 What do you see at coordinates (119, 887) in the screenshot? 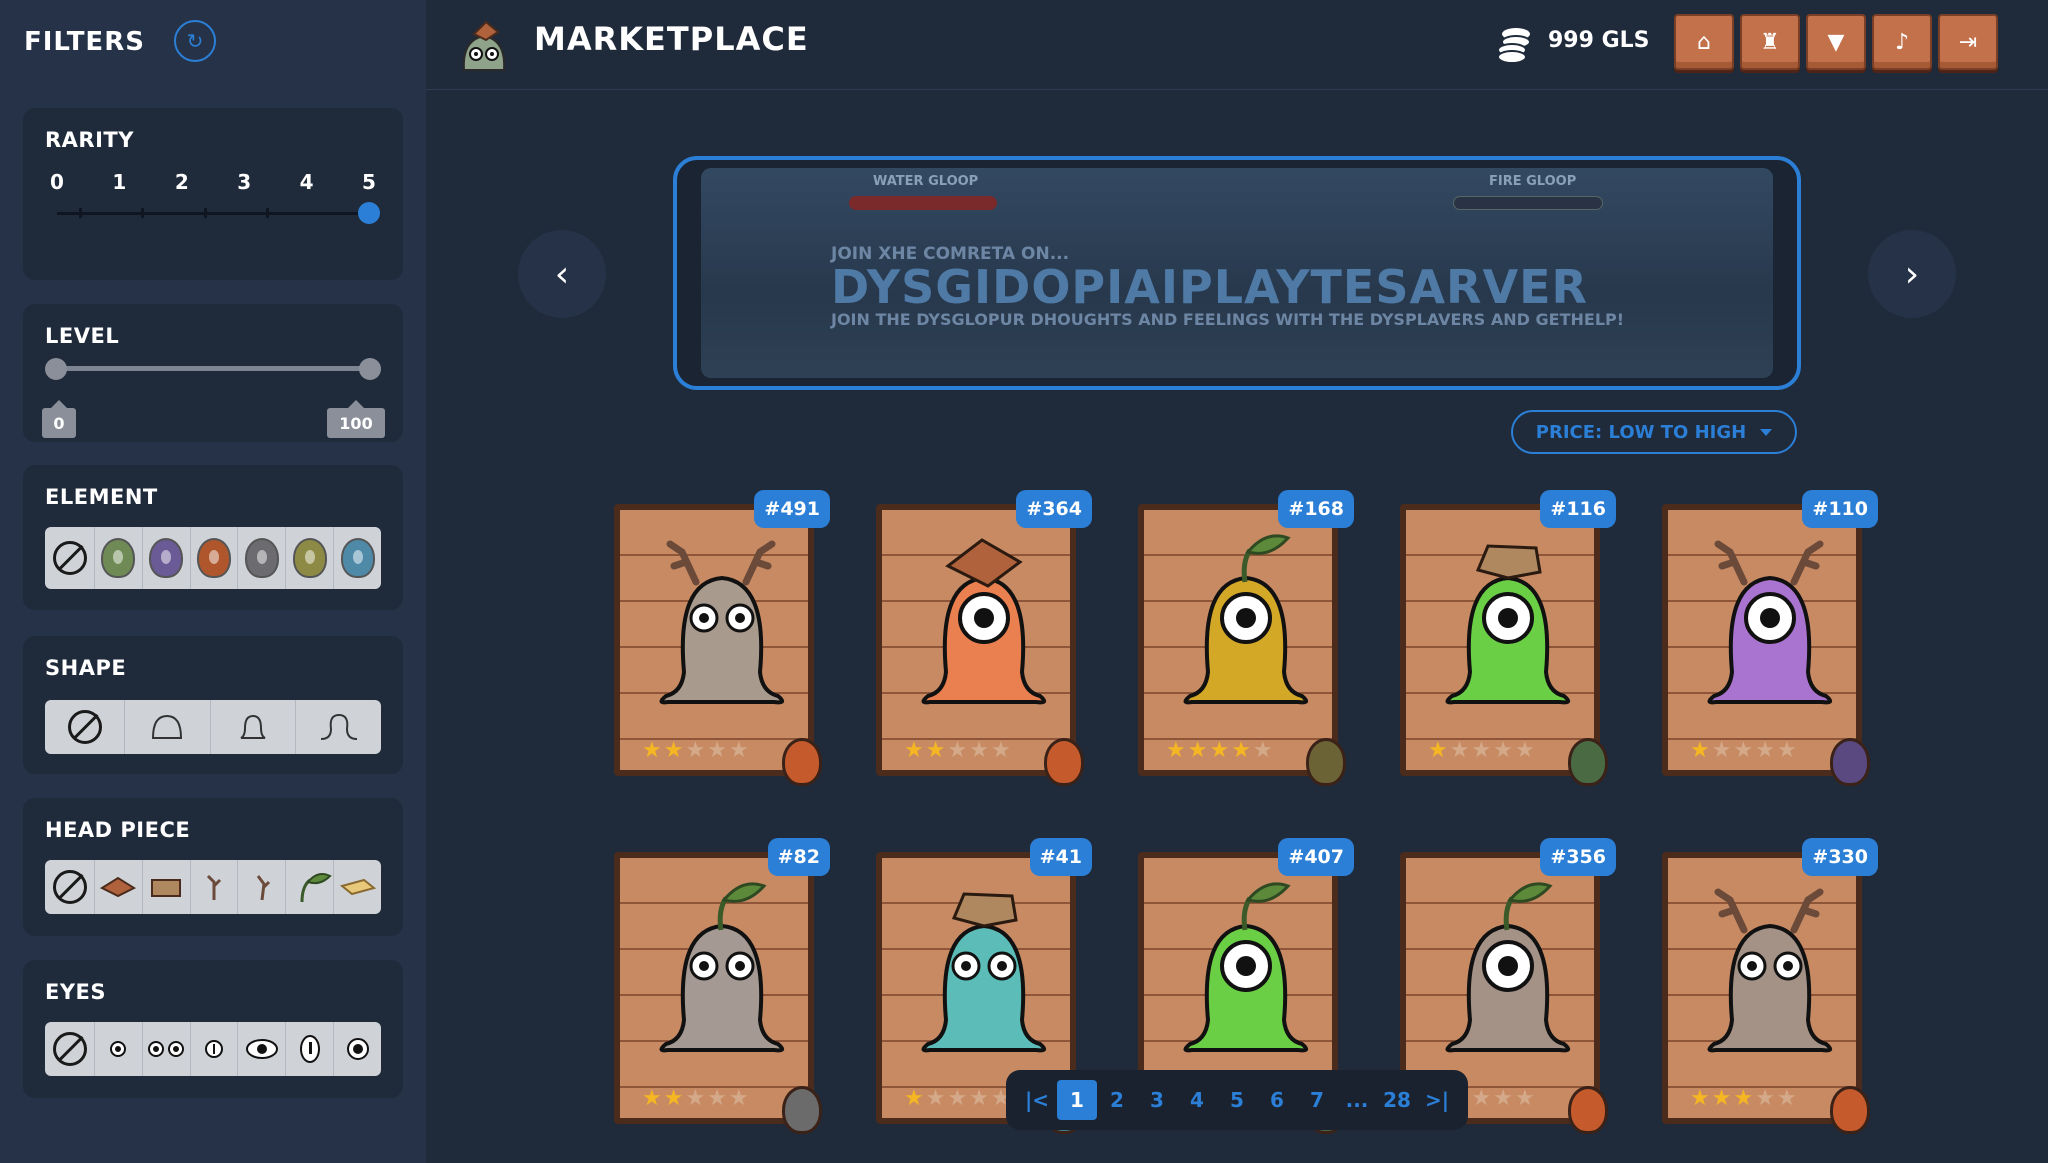
I see `head-option-book` at bounding box center [119, 887].